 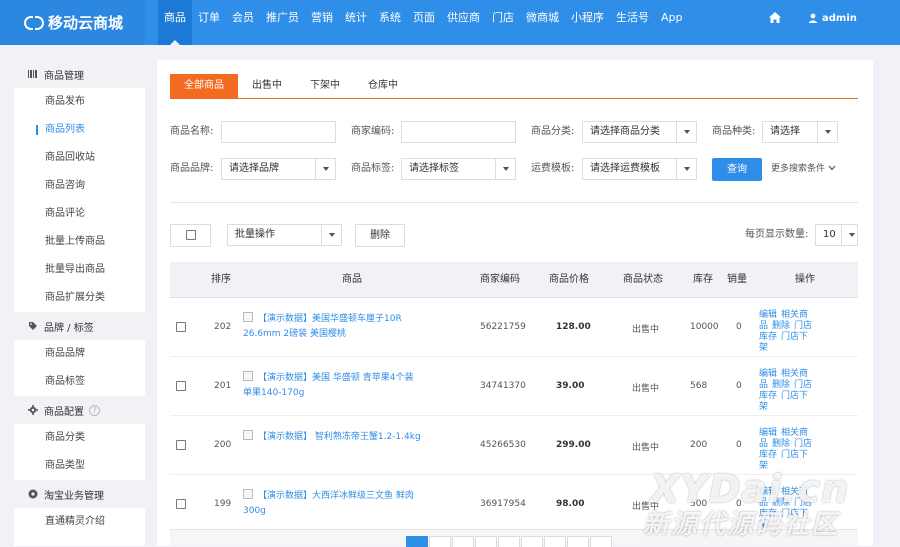 I want to click on category-select: 请选择商品分类, so click(x=639, y=132).